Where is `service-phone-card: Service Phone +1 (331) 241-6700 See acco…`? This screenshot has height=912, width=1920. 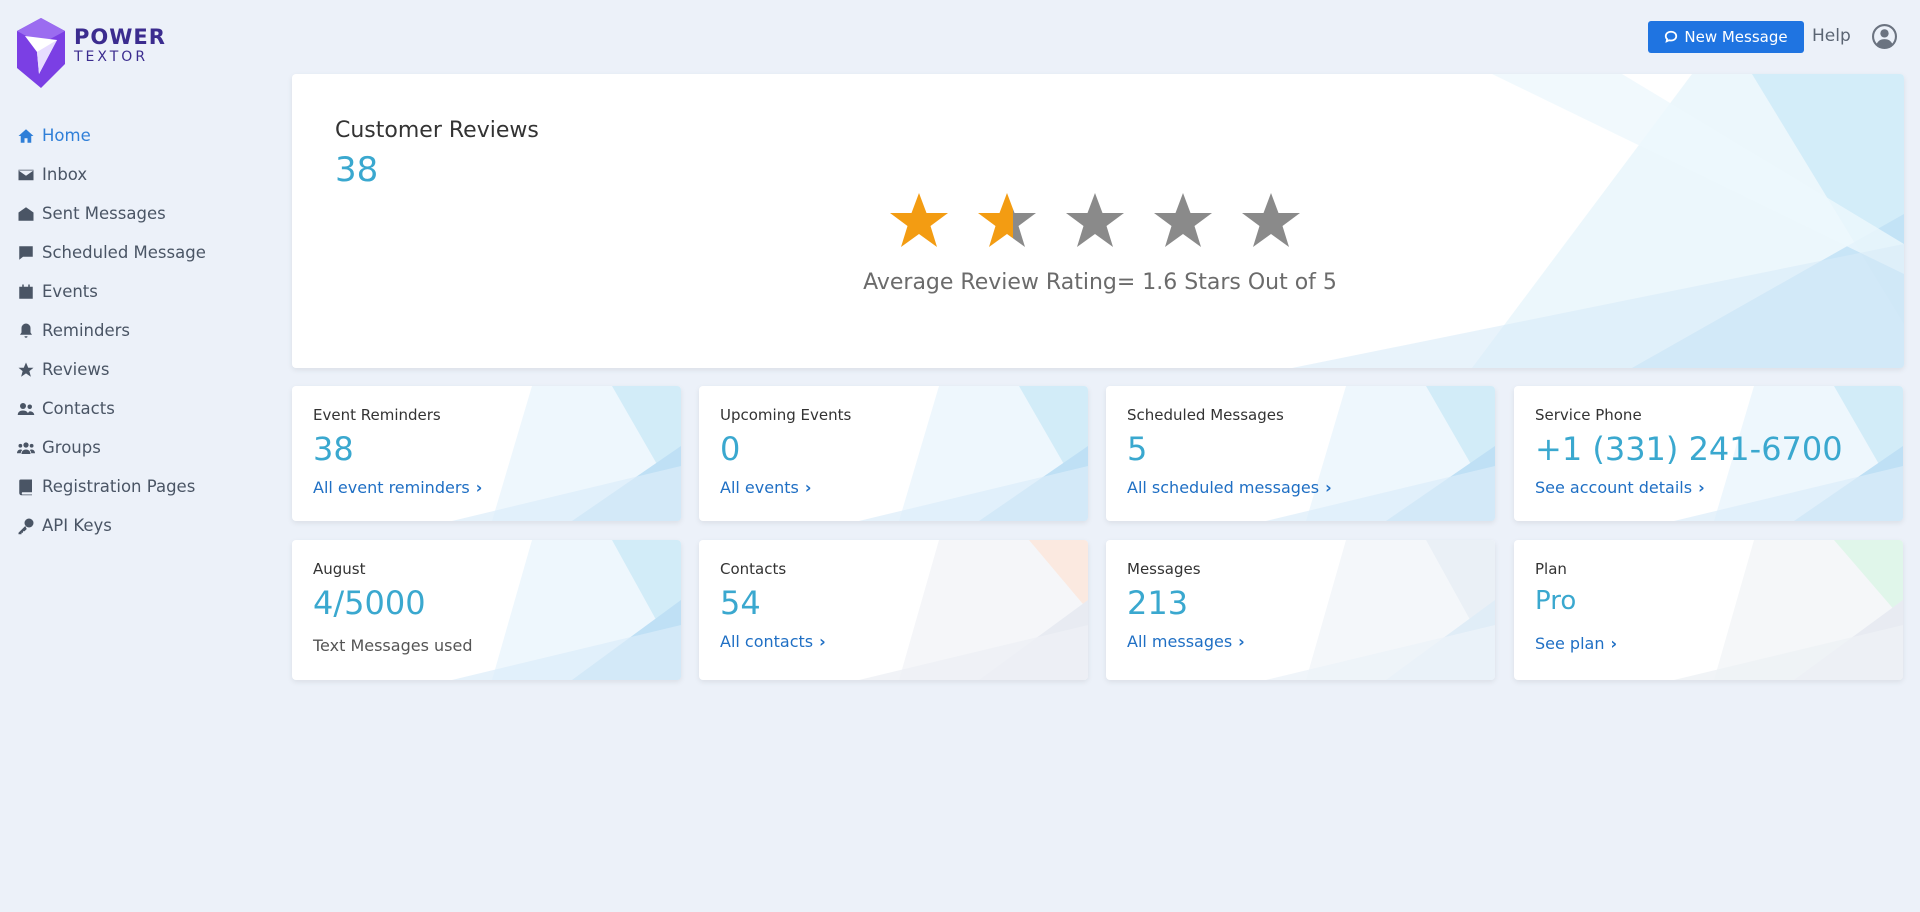 service-phone-card: Service Phone +1 (331) 241-6700 See acco… is located at coordinates (1708, 453).